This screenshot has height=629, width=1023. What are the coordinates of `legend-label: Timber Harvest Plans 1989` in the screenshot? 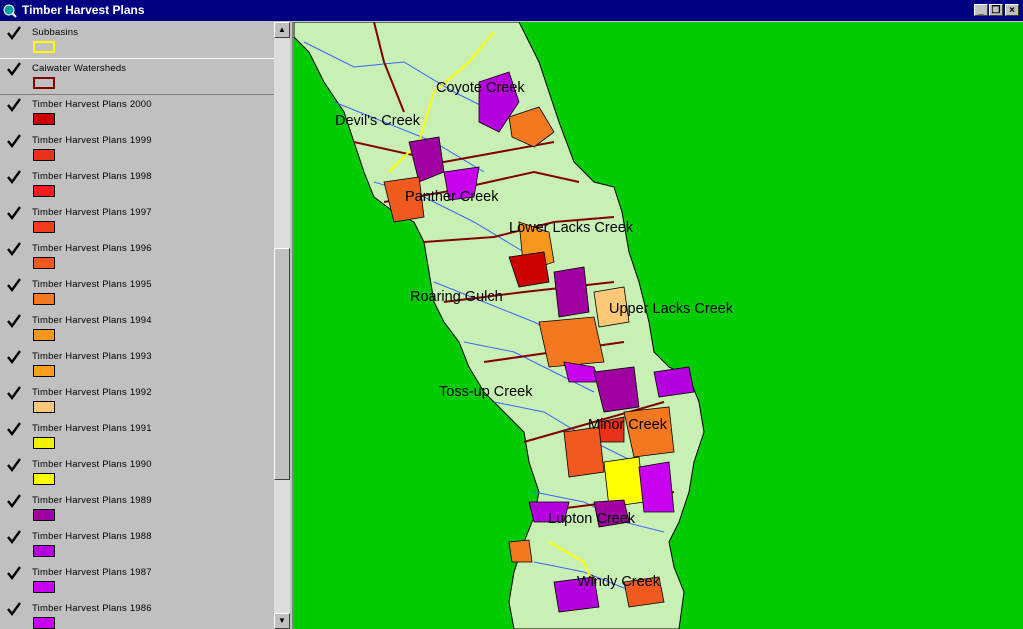 It's located at (92, 500).